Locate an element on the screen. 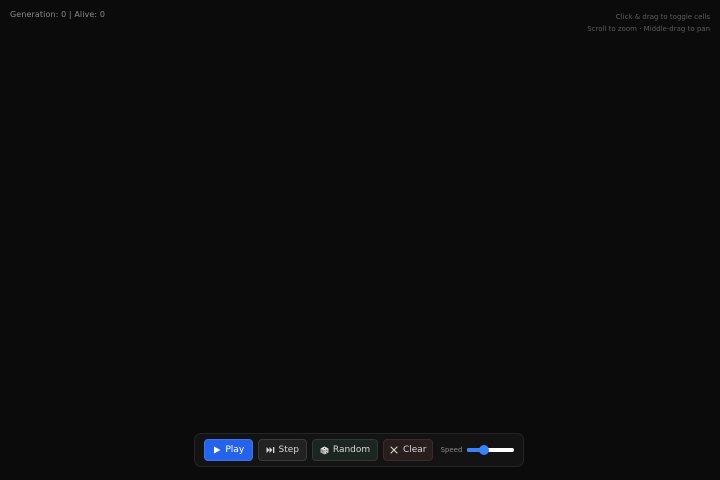  speed-slider is located at coordinates (490, 450).